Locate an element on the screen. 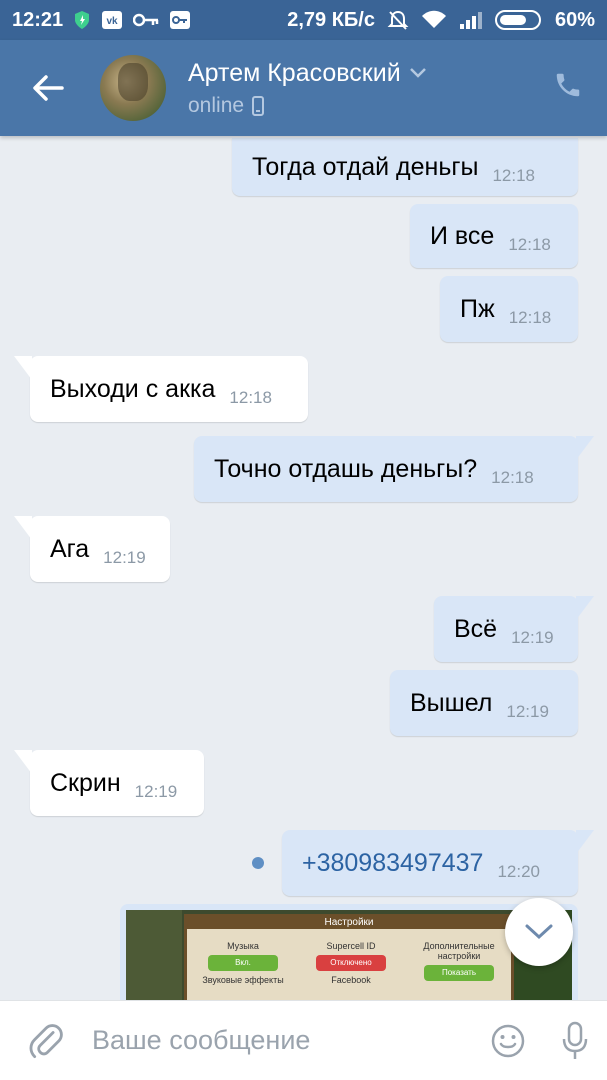  message-outgoing: Точно отдашь деньгы? 12:18 is located at coordinates (394, 469).